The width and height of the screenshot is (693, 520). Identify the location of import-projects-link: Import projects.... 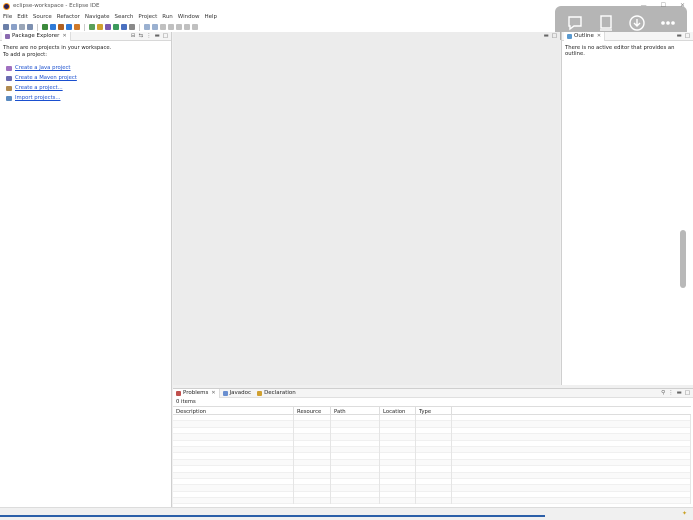
(85, 98).